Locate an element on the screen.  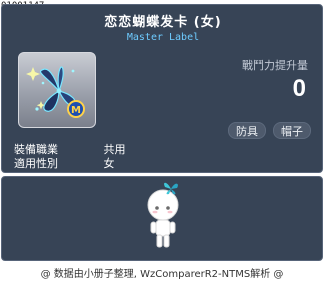
gender-value: 女 is located at coordinates (109, 163).